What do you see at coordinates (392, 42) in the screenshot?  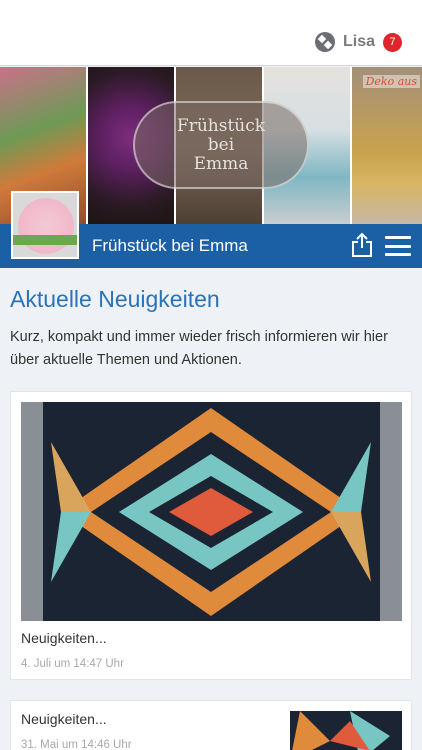 I see `notification-badge: 7` at bounding box center [392, 42].